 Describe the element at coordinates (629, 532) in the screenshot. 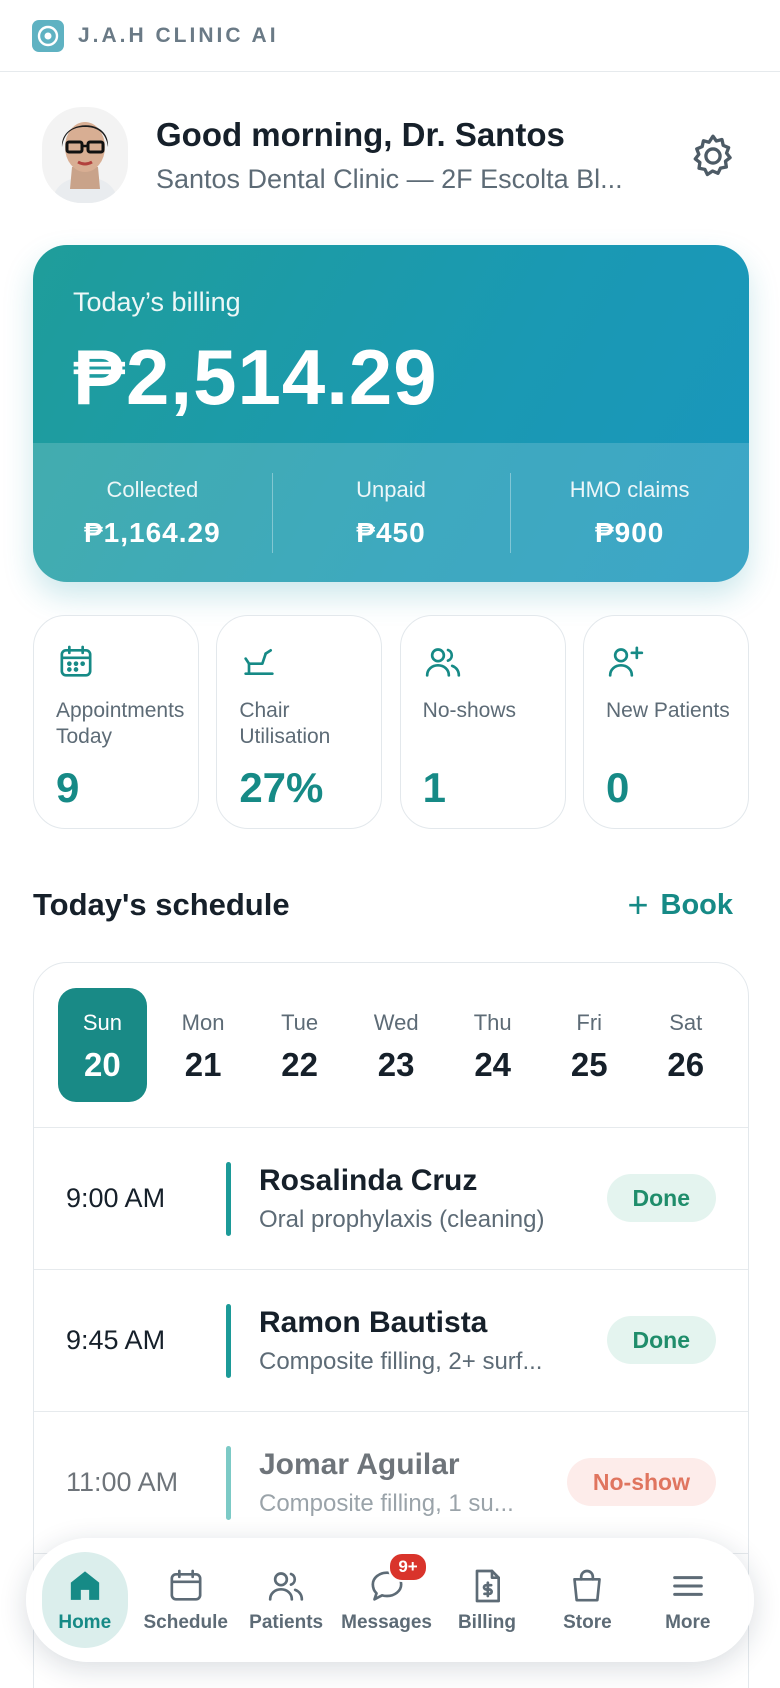

I see `hmo-value: ₱900` at that location.